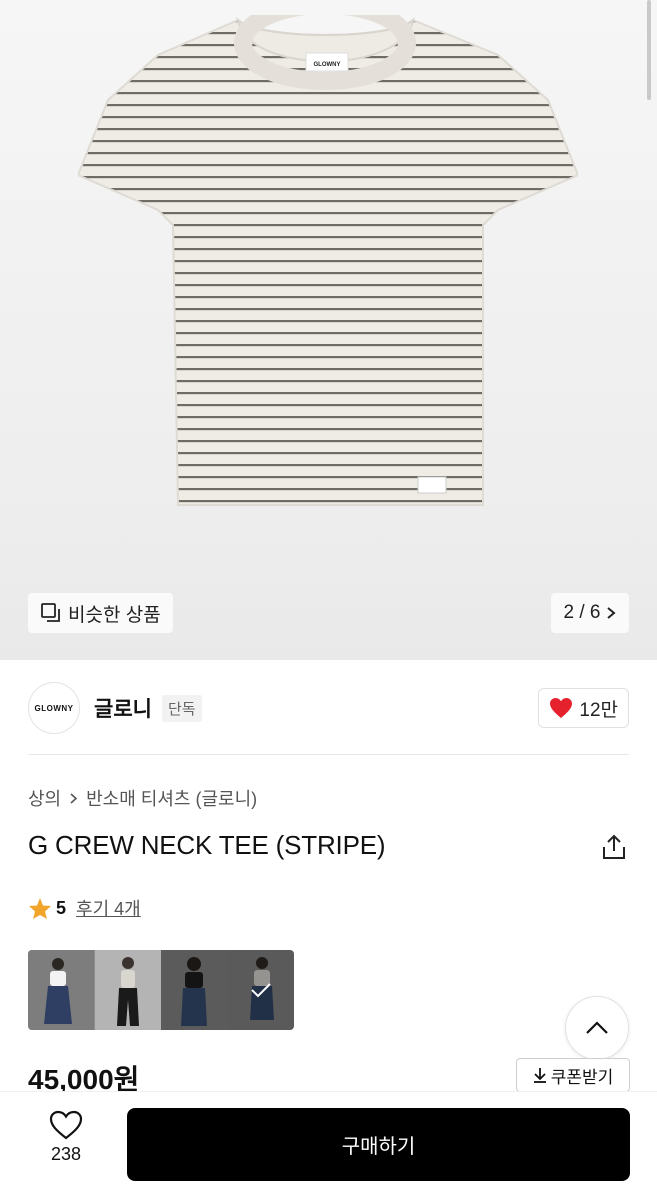  I want to click on similar-products-button: 비슷한 상품, so click(100, 613).